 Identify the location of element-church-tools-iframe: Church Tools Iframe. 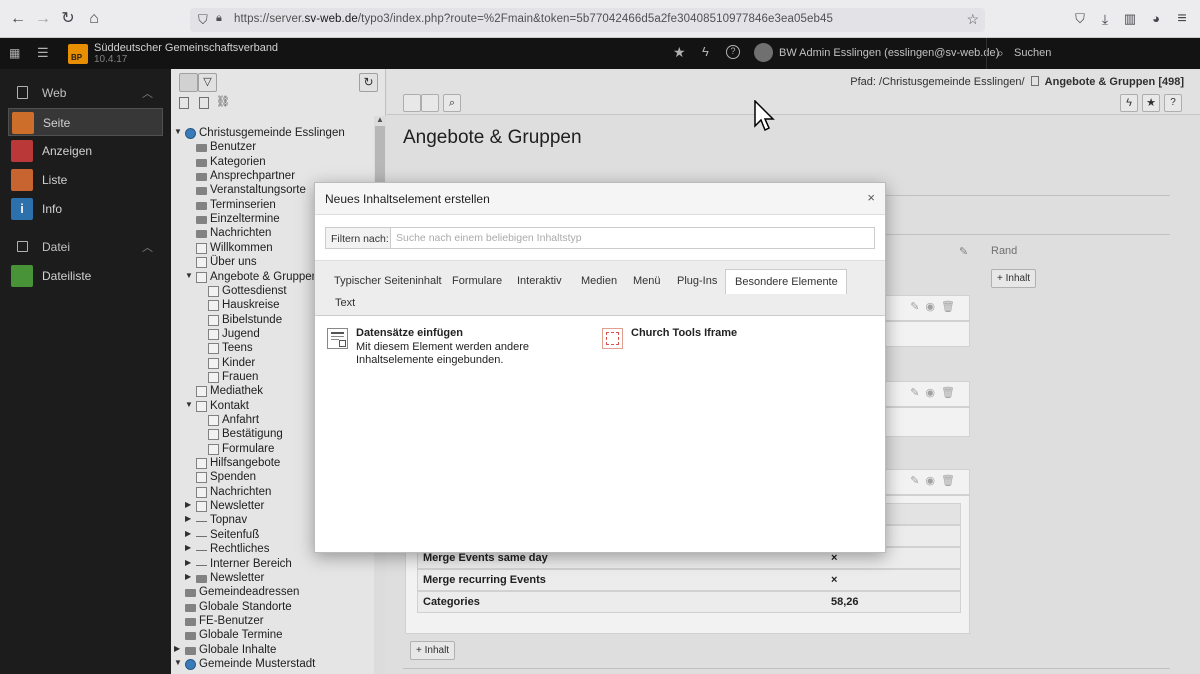
(684, 333).